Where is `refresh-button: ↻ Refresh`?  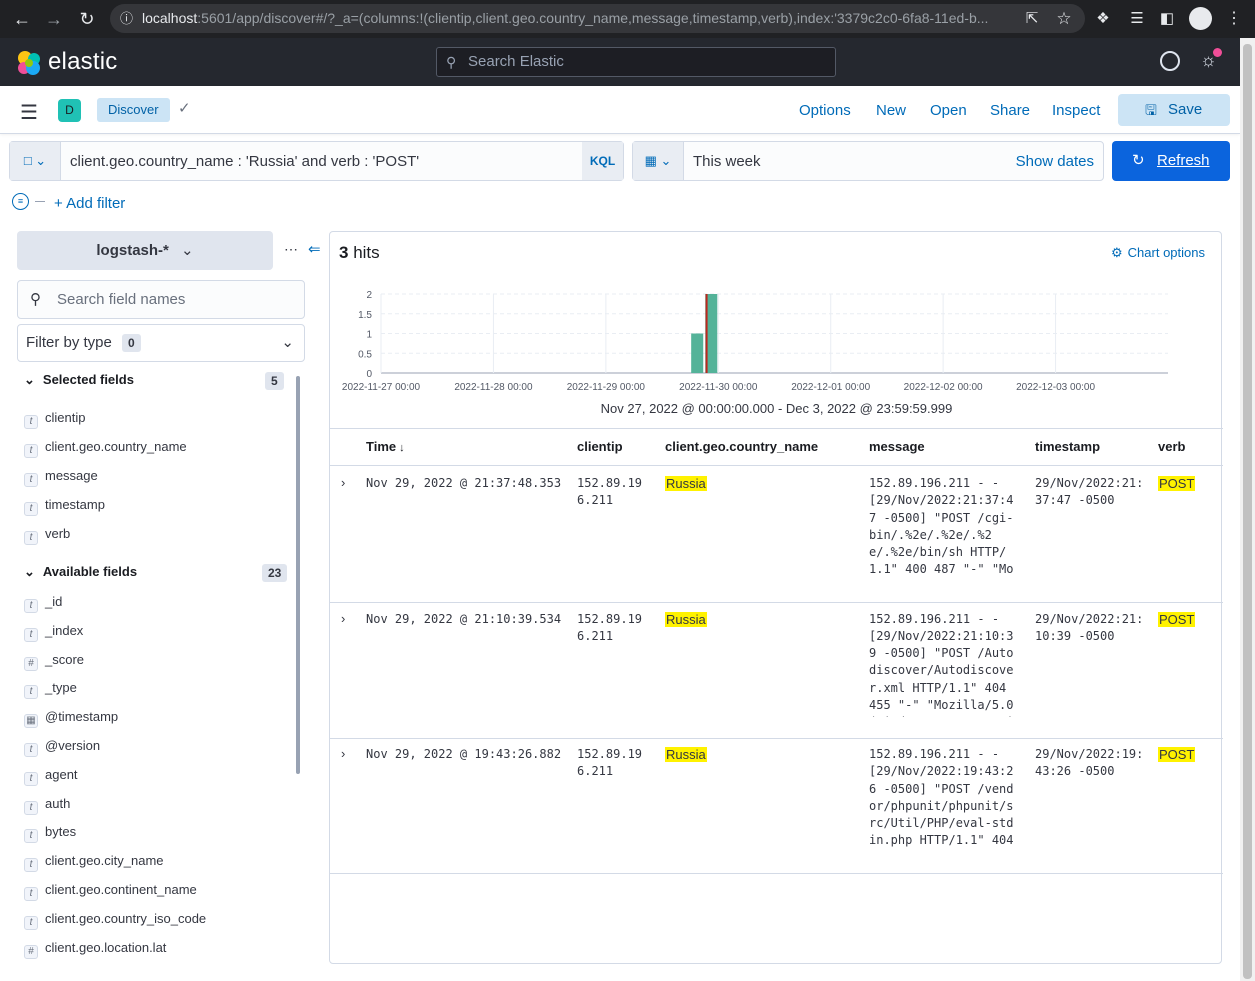
refresh-button: ↻ Refresh is located at coordinates (1171, 161).